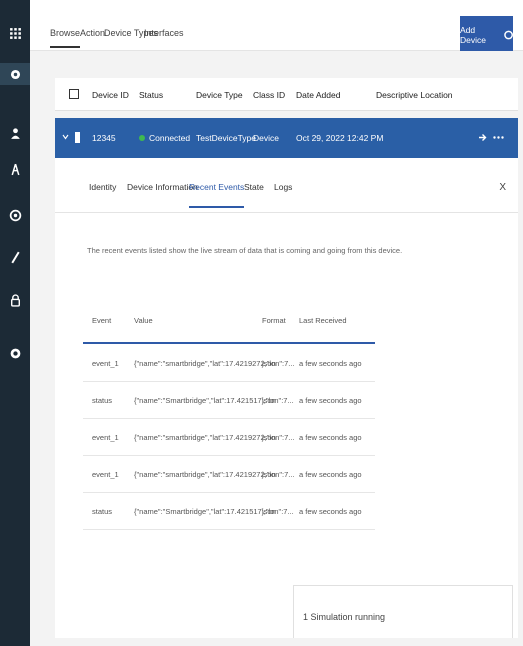 This screenshot has width=523, height=646. I want to click on security-icon, so click(15, 300).